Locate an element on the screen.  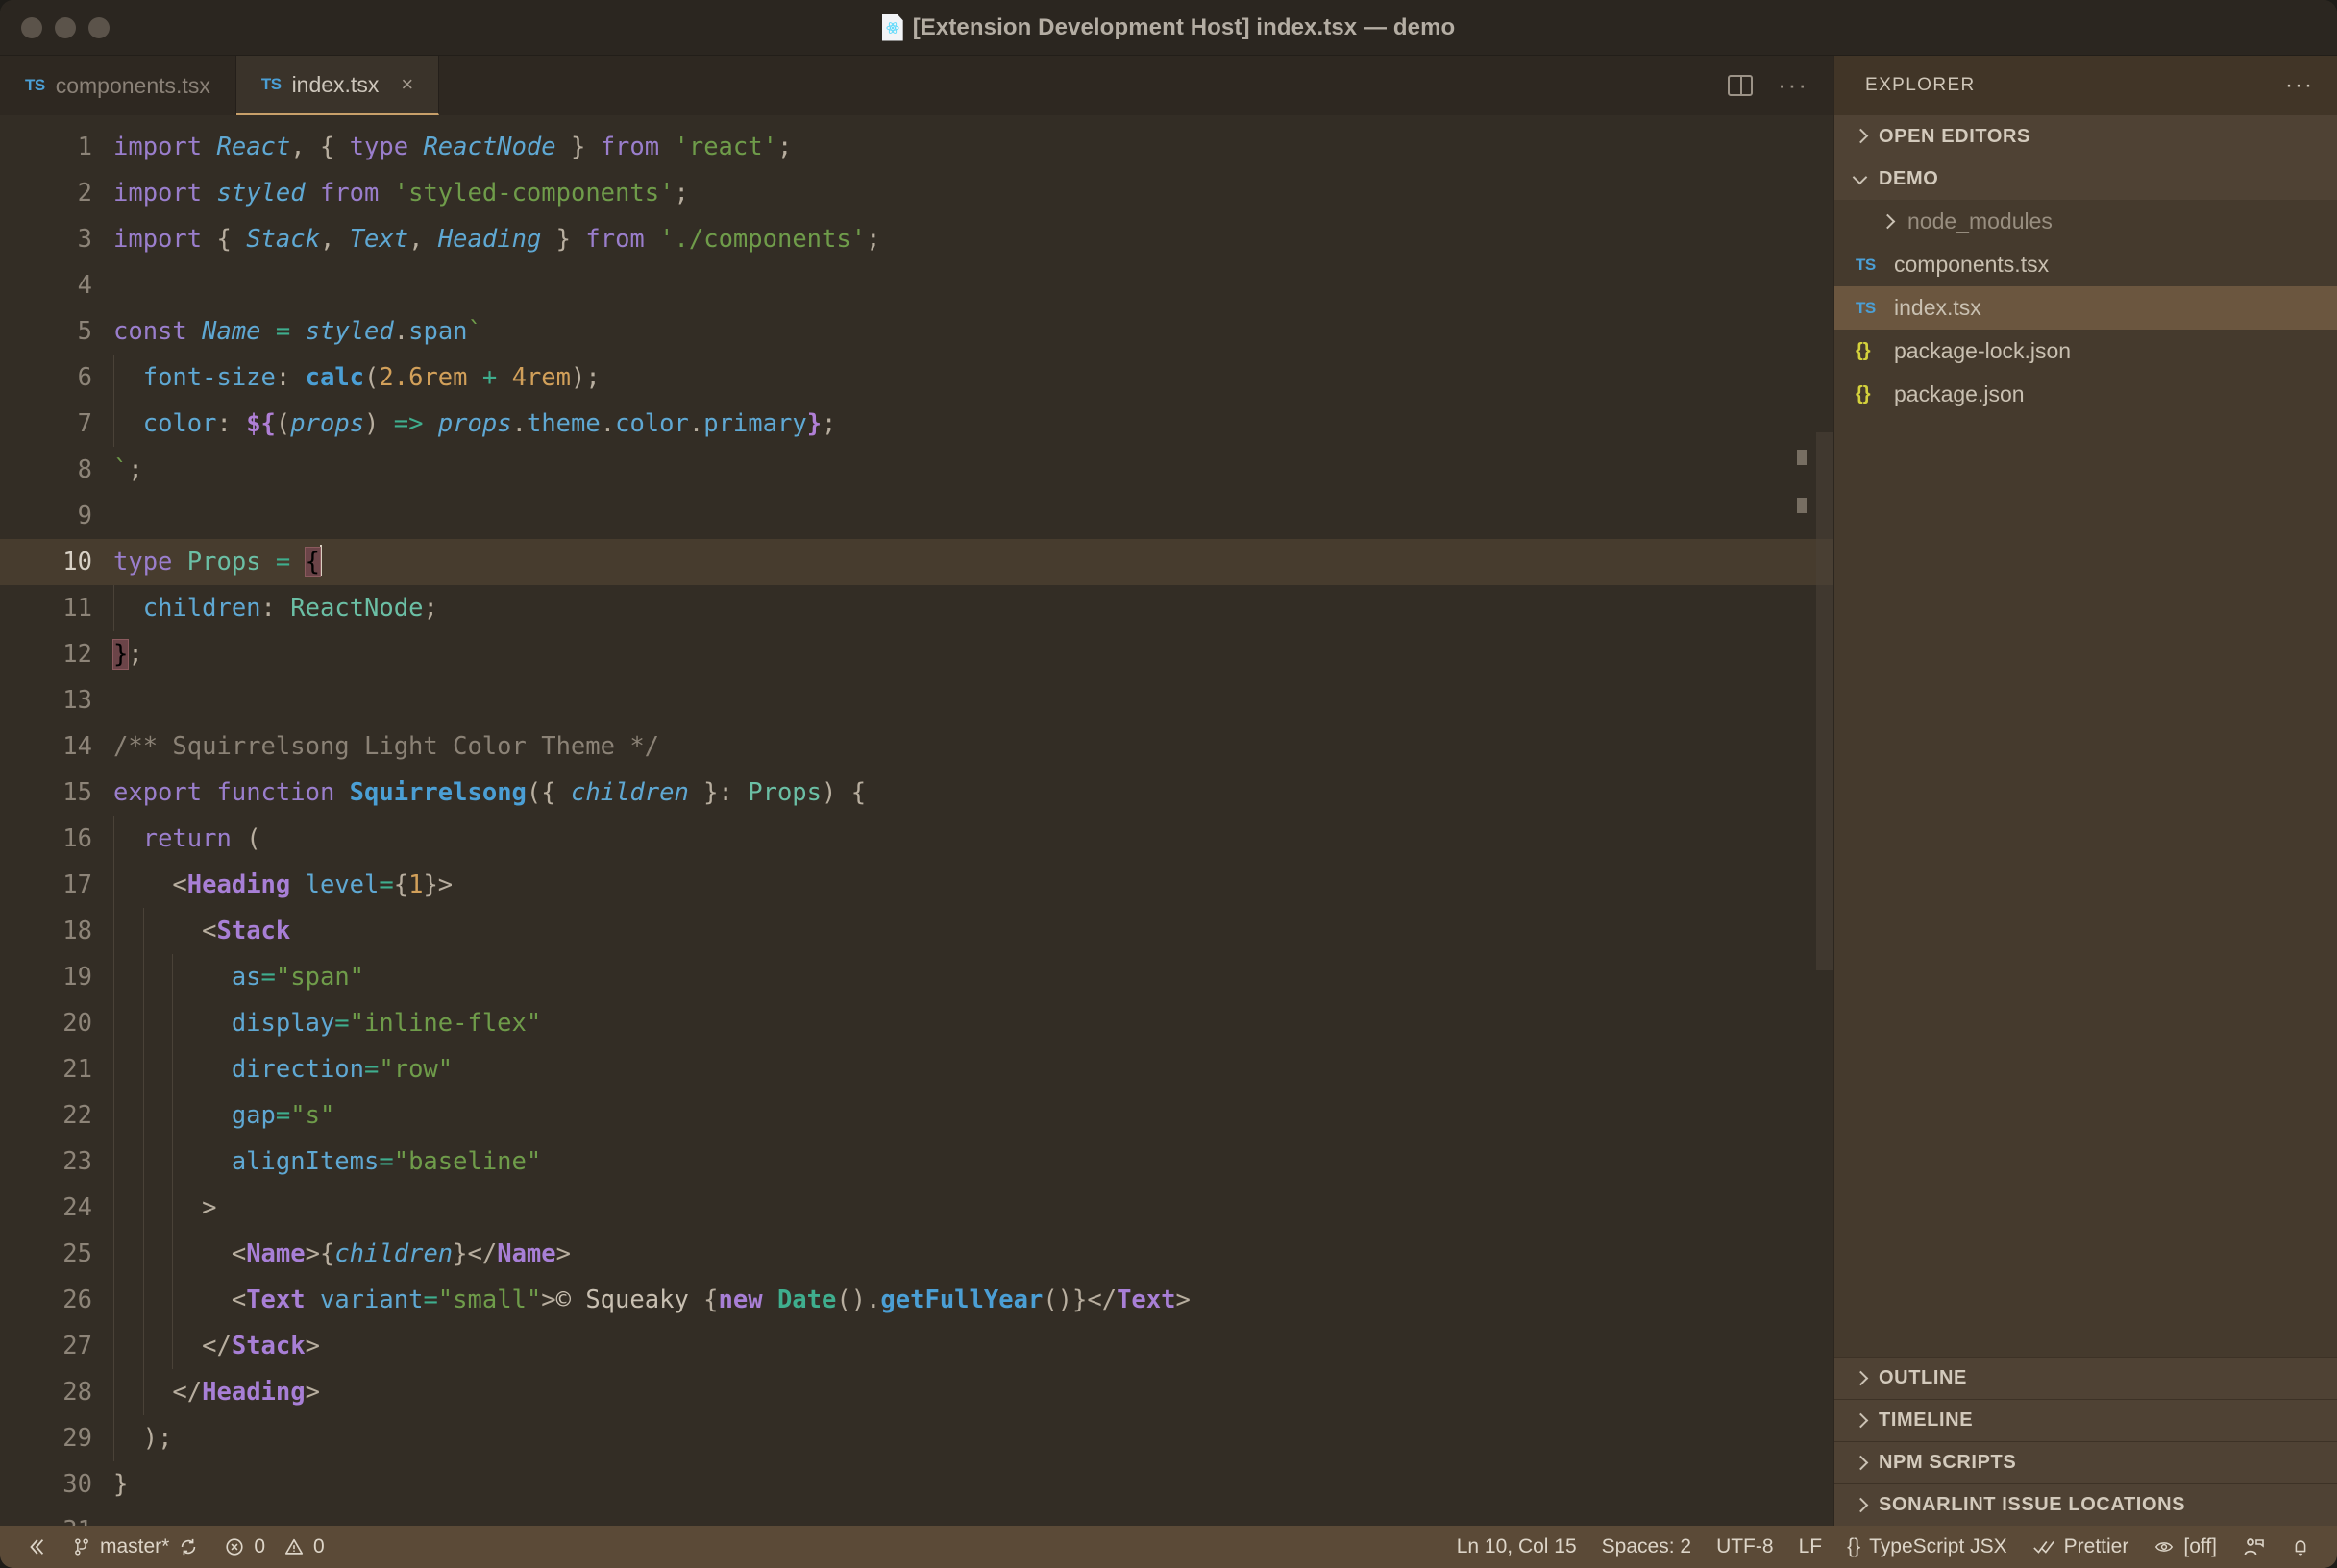
code-line: 18 <Stack is located at coordinates (917, 931).